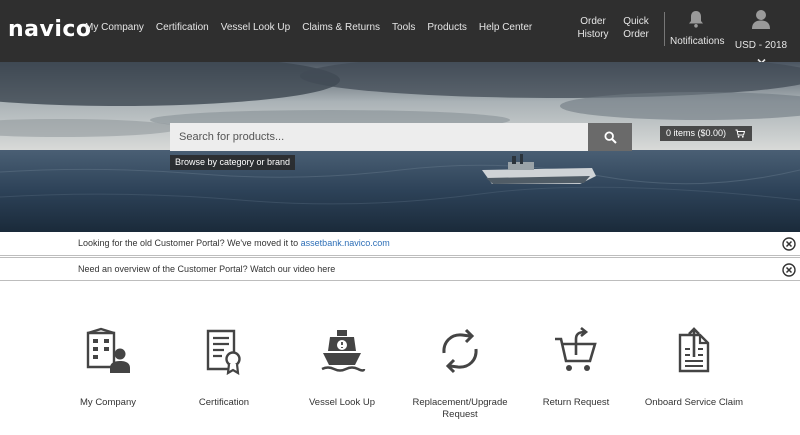 Image resolution: width=800 pixels, height=435 pixels. I want to click on navico-logo: navico, so click(50, 29).